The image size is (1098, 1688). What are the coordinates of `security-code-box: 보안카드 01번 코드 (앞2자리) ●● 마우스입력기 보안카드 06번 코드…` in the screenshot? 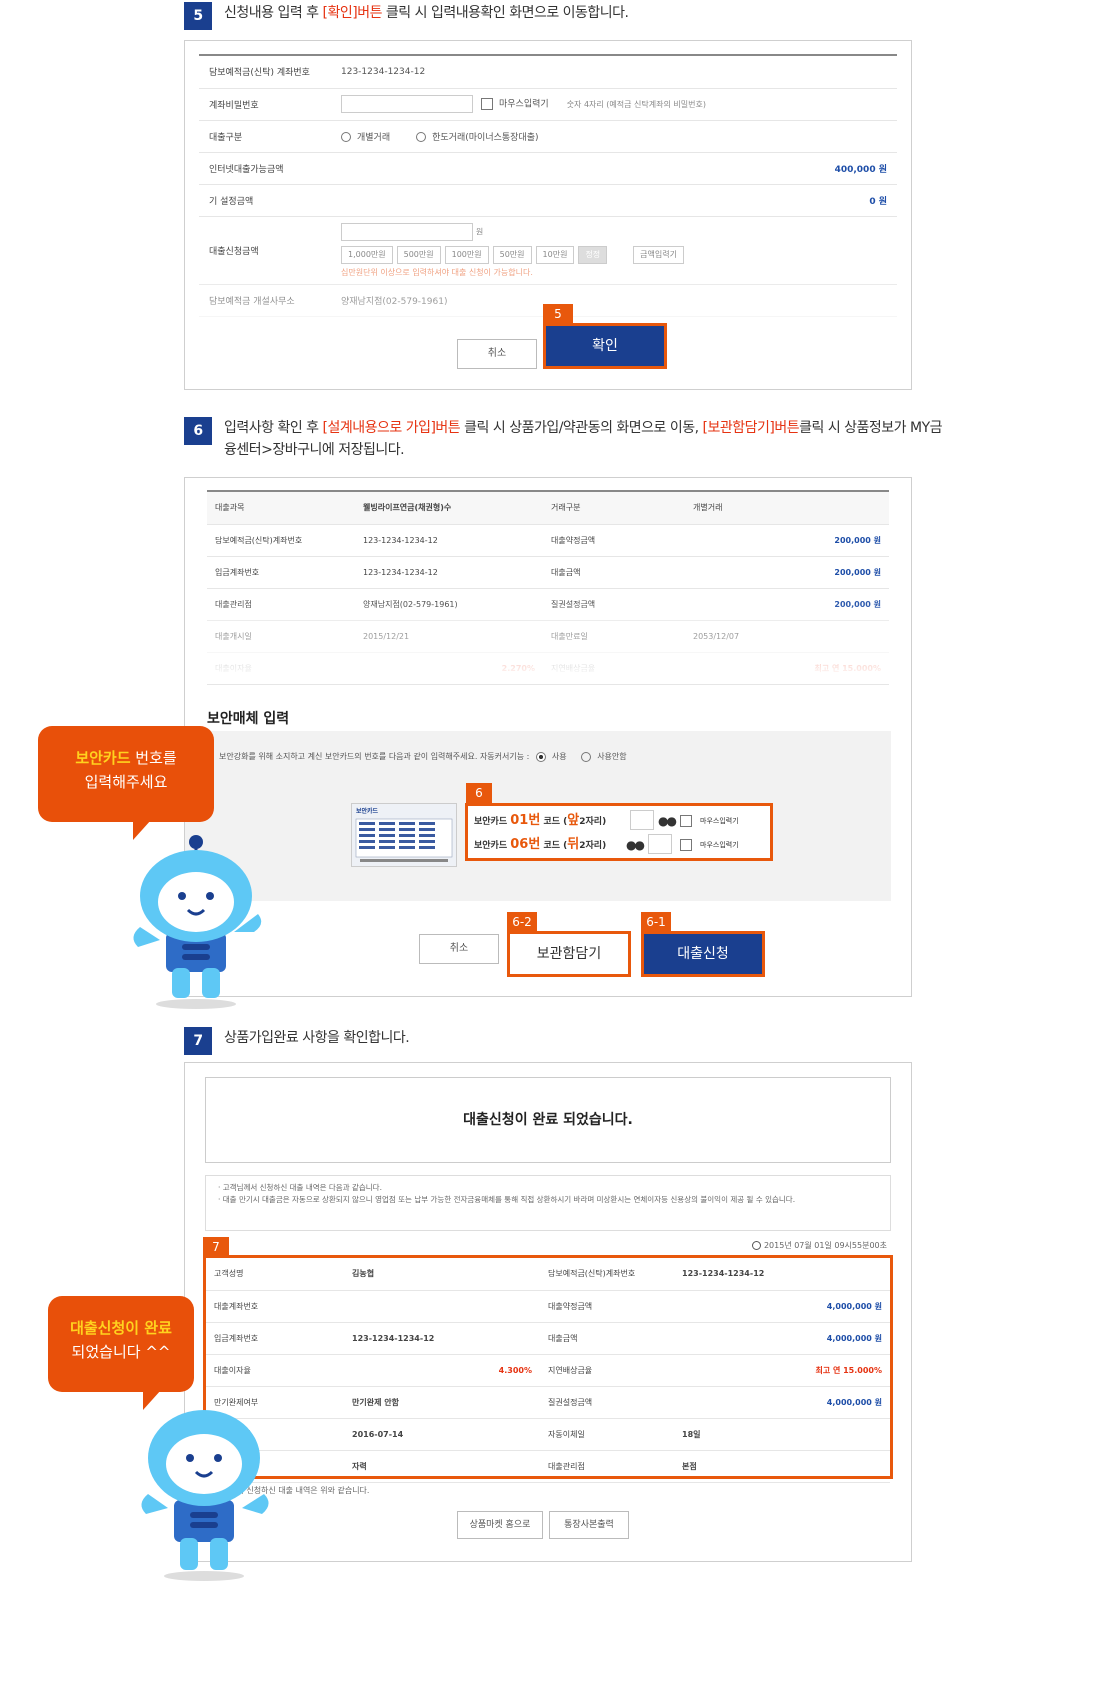 It's located at (619, 832).